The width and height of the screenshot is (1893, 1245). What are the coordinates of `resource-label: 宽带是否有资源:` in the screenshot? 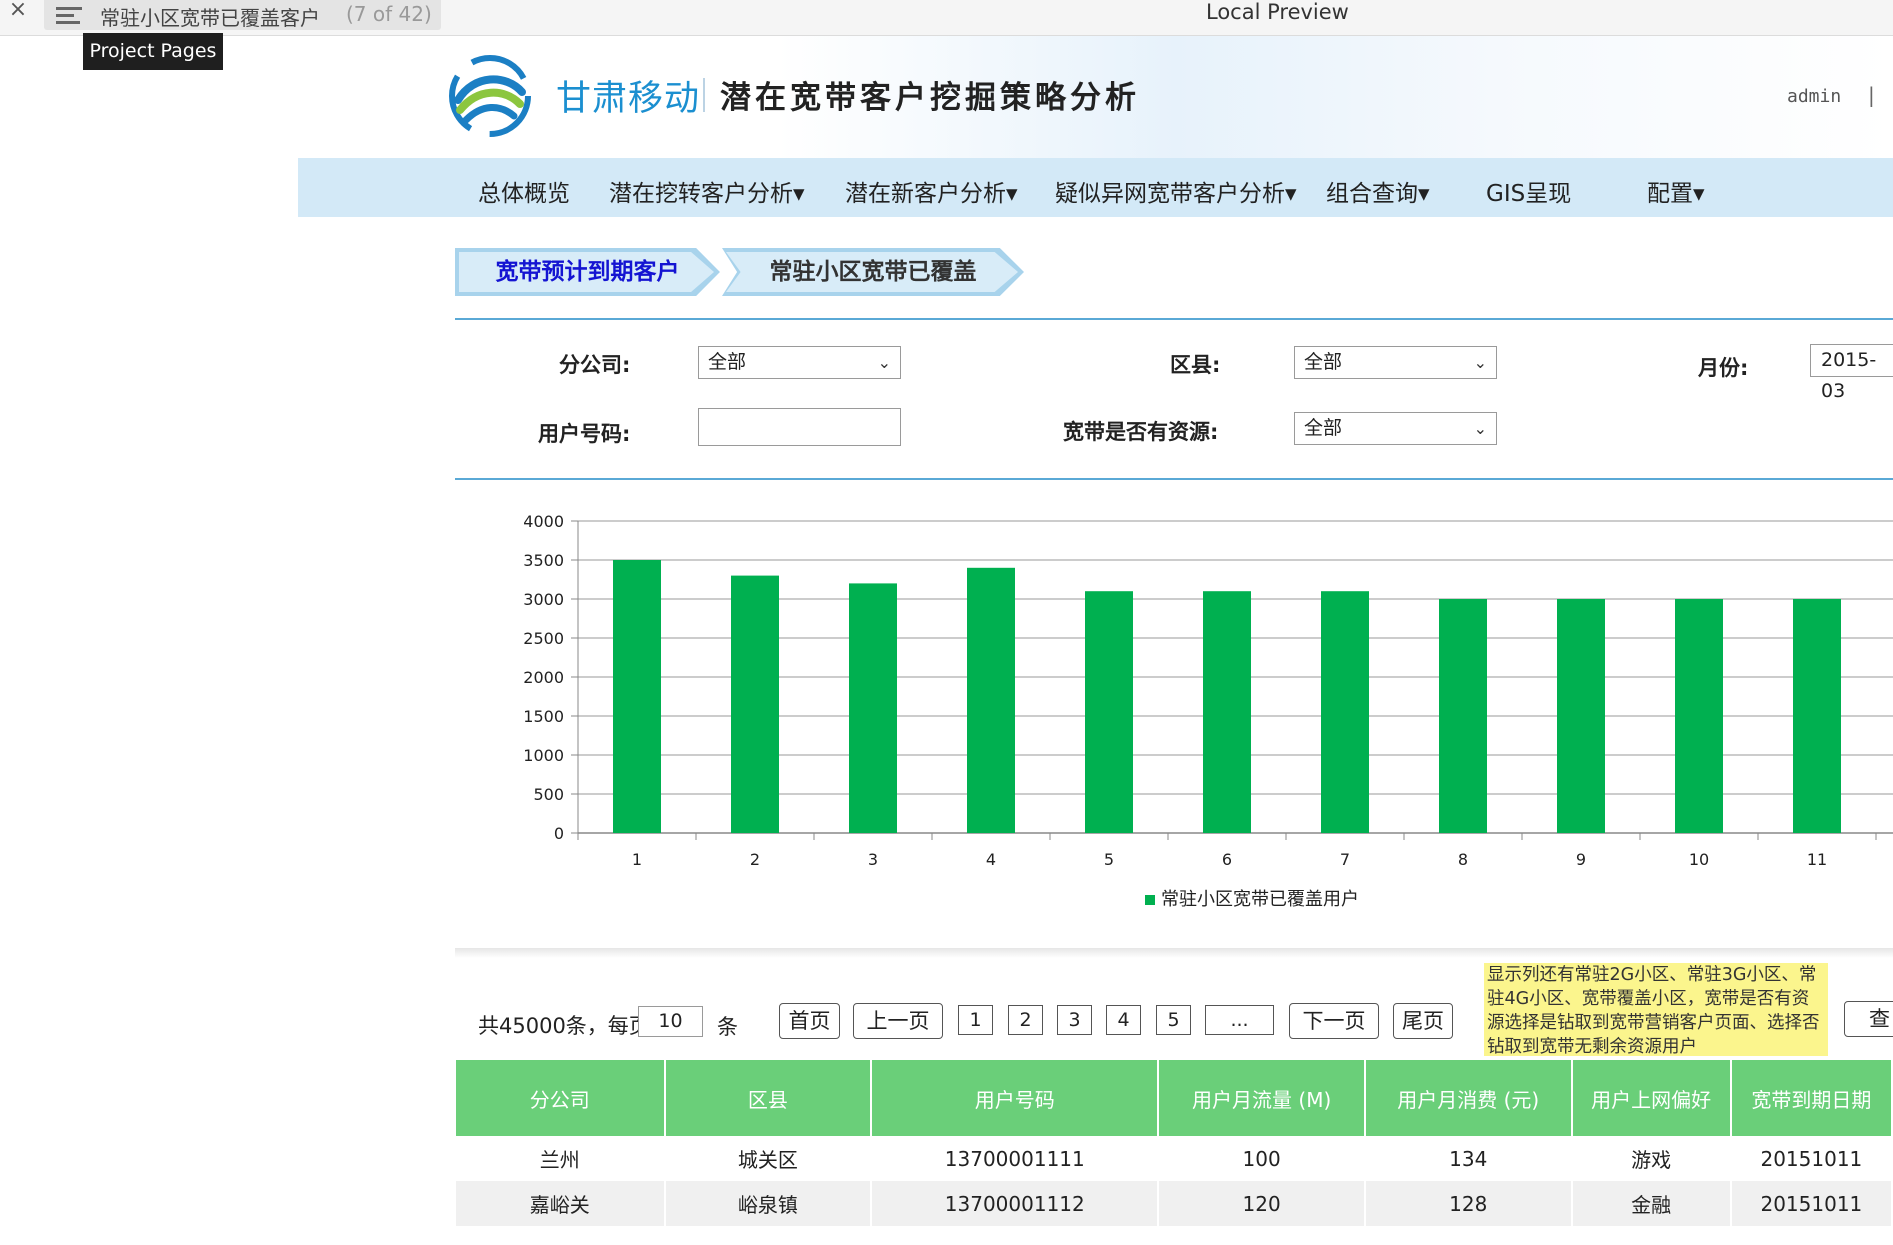 It's located at (1141, 432).